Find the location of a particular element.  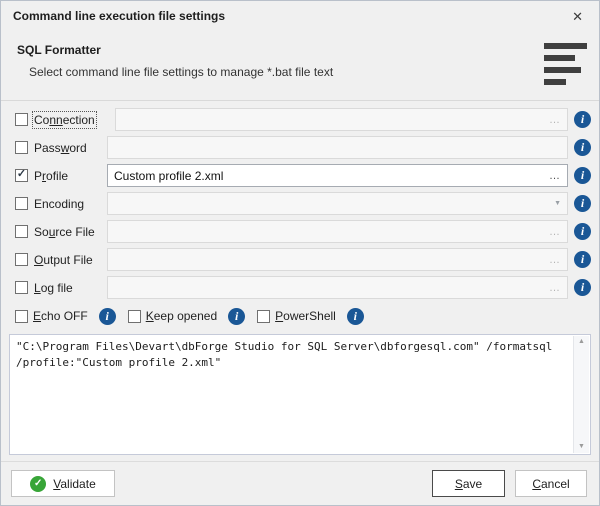

source-file-label: Source File is located at coordinates (64, 231).